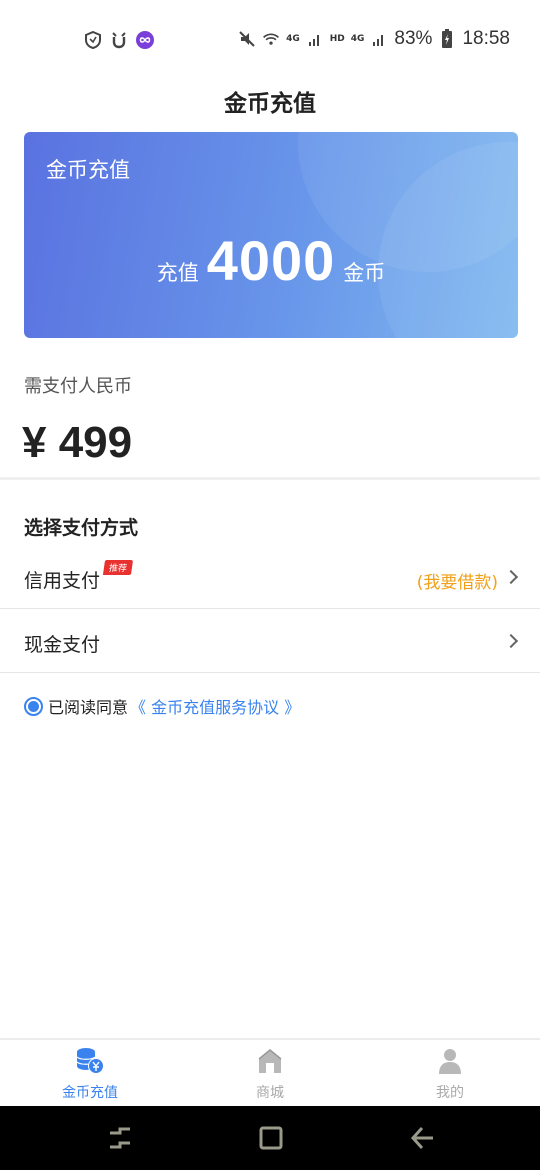 The height and width of the screenshot is (1170, 540). Describe the element at coordinates (486, 38) in the screenshot. I see `clock: 18:58` at that location.